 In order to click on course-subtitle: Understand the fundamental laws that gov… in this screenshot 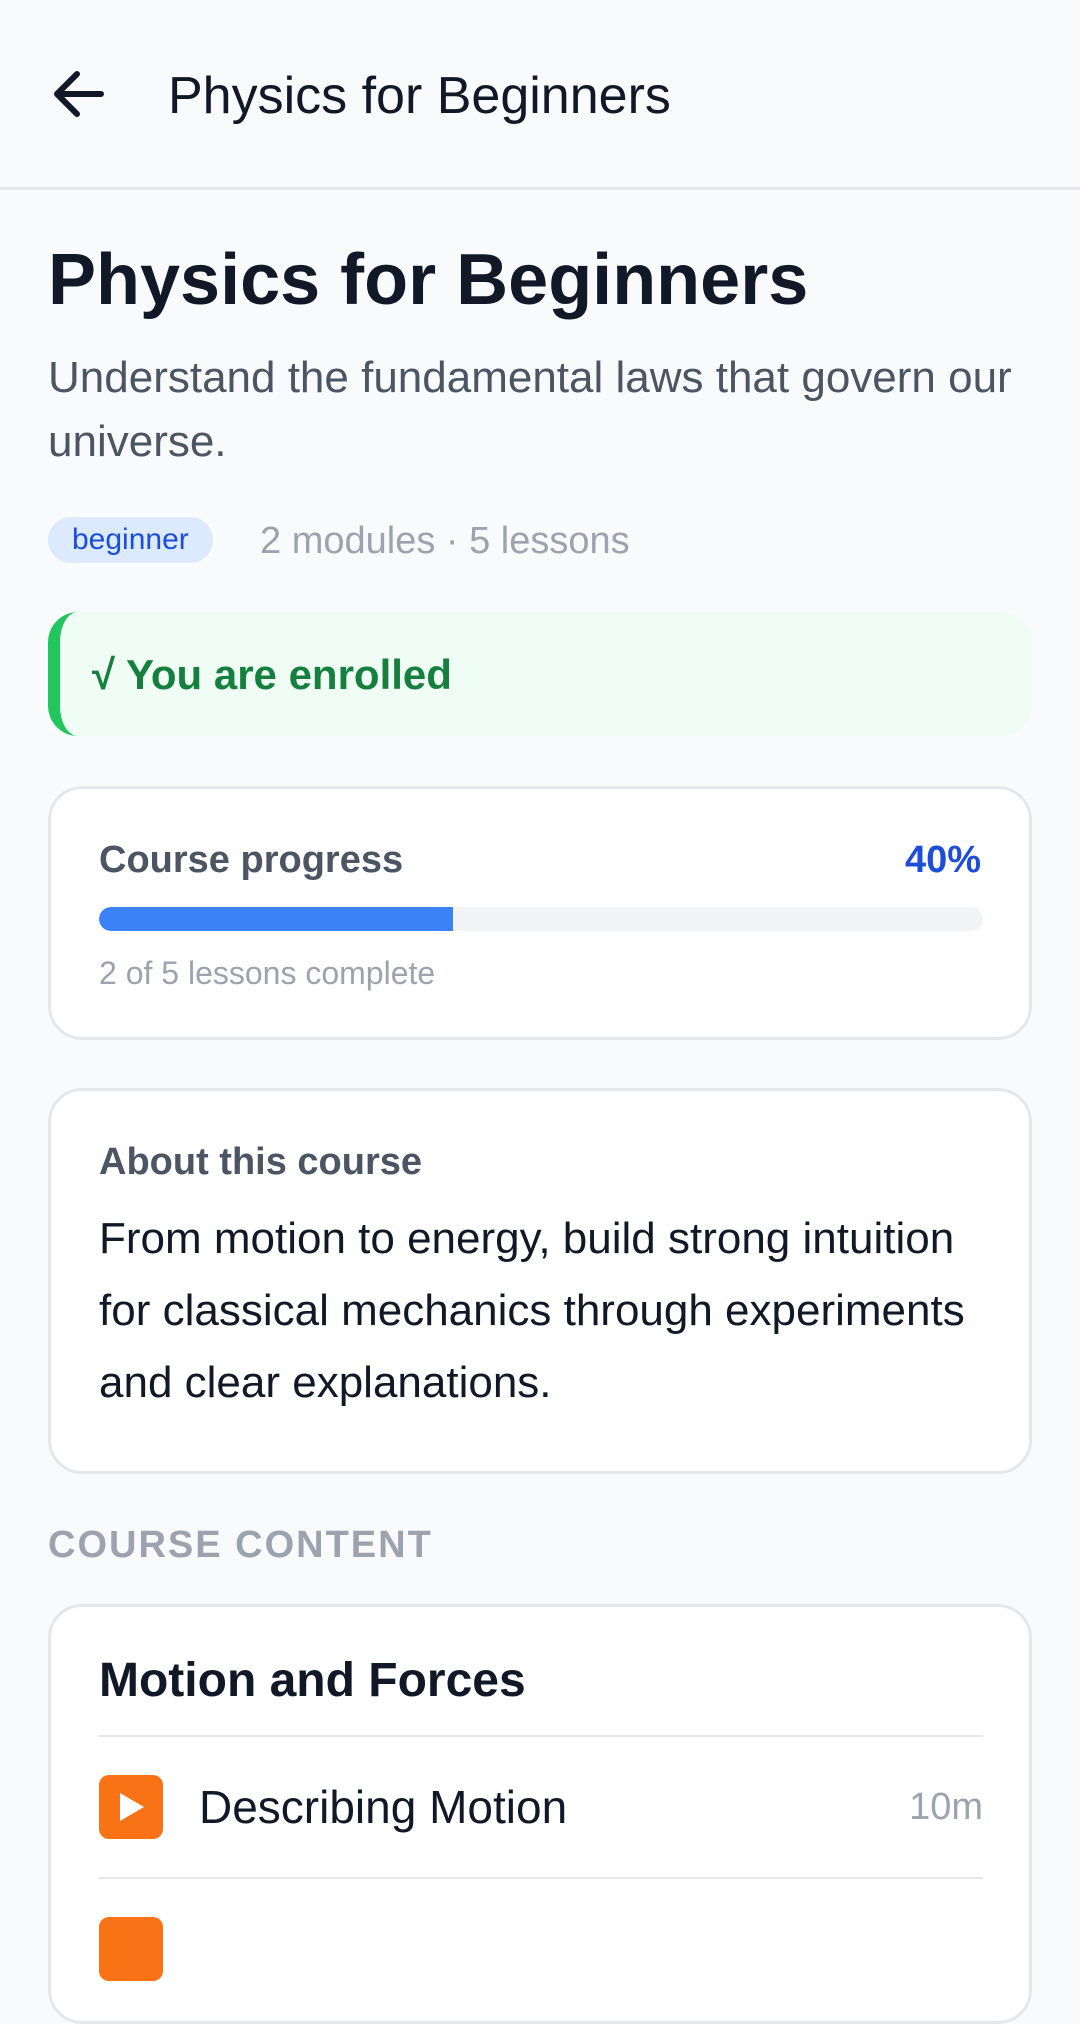, I will do `click(530, 409)`.